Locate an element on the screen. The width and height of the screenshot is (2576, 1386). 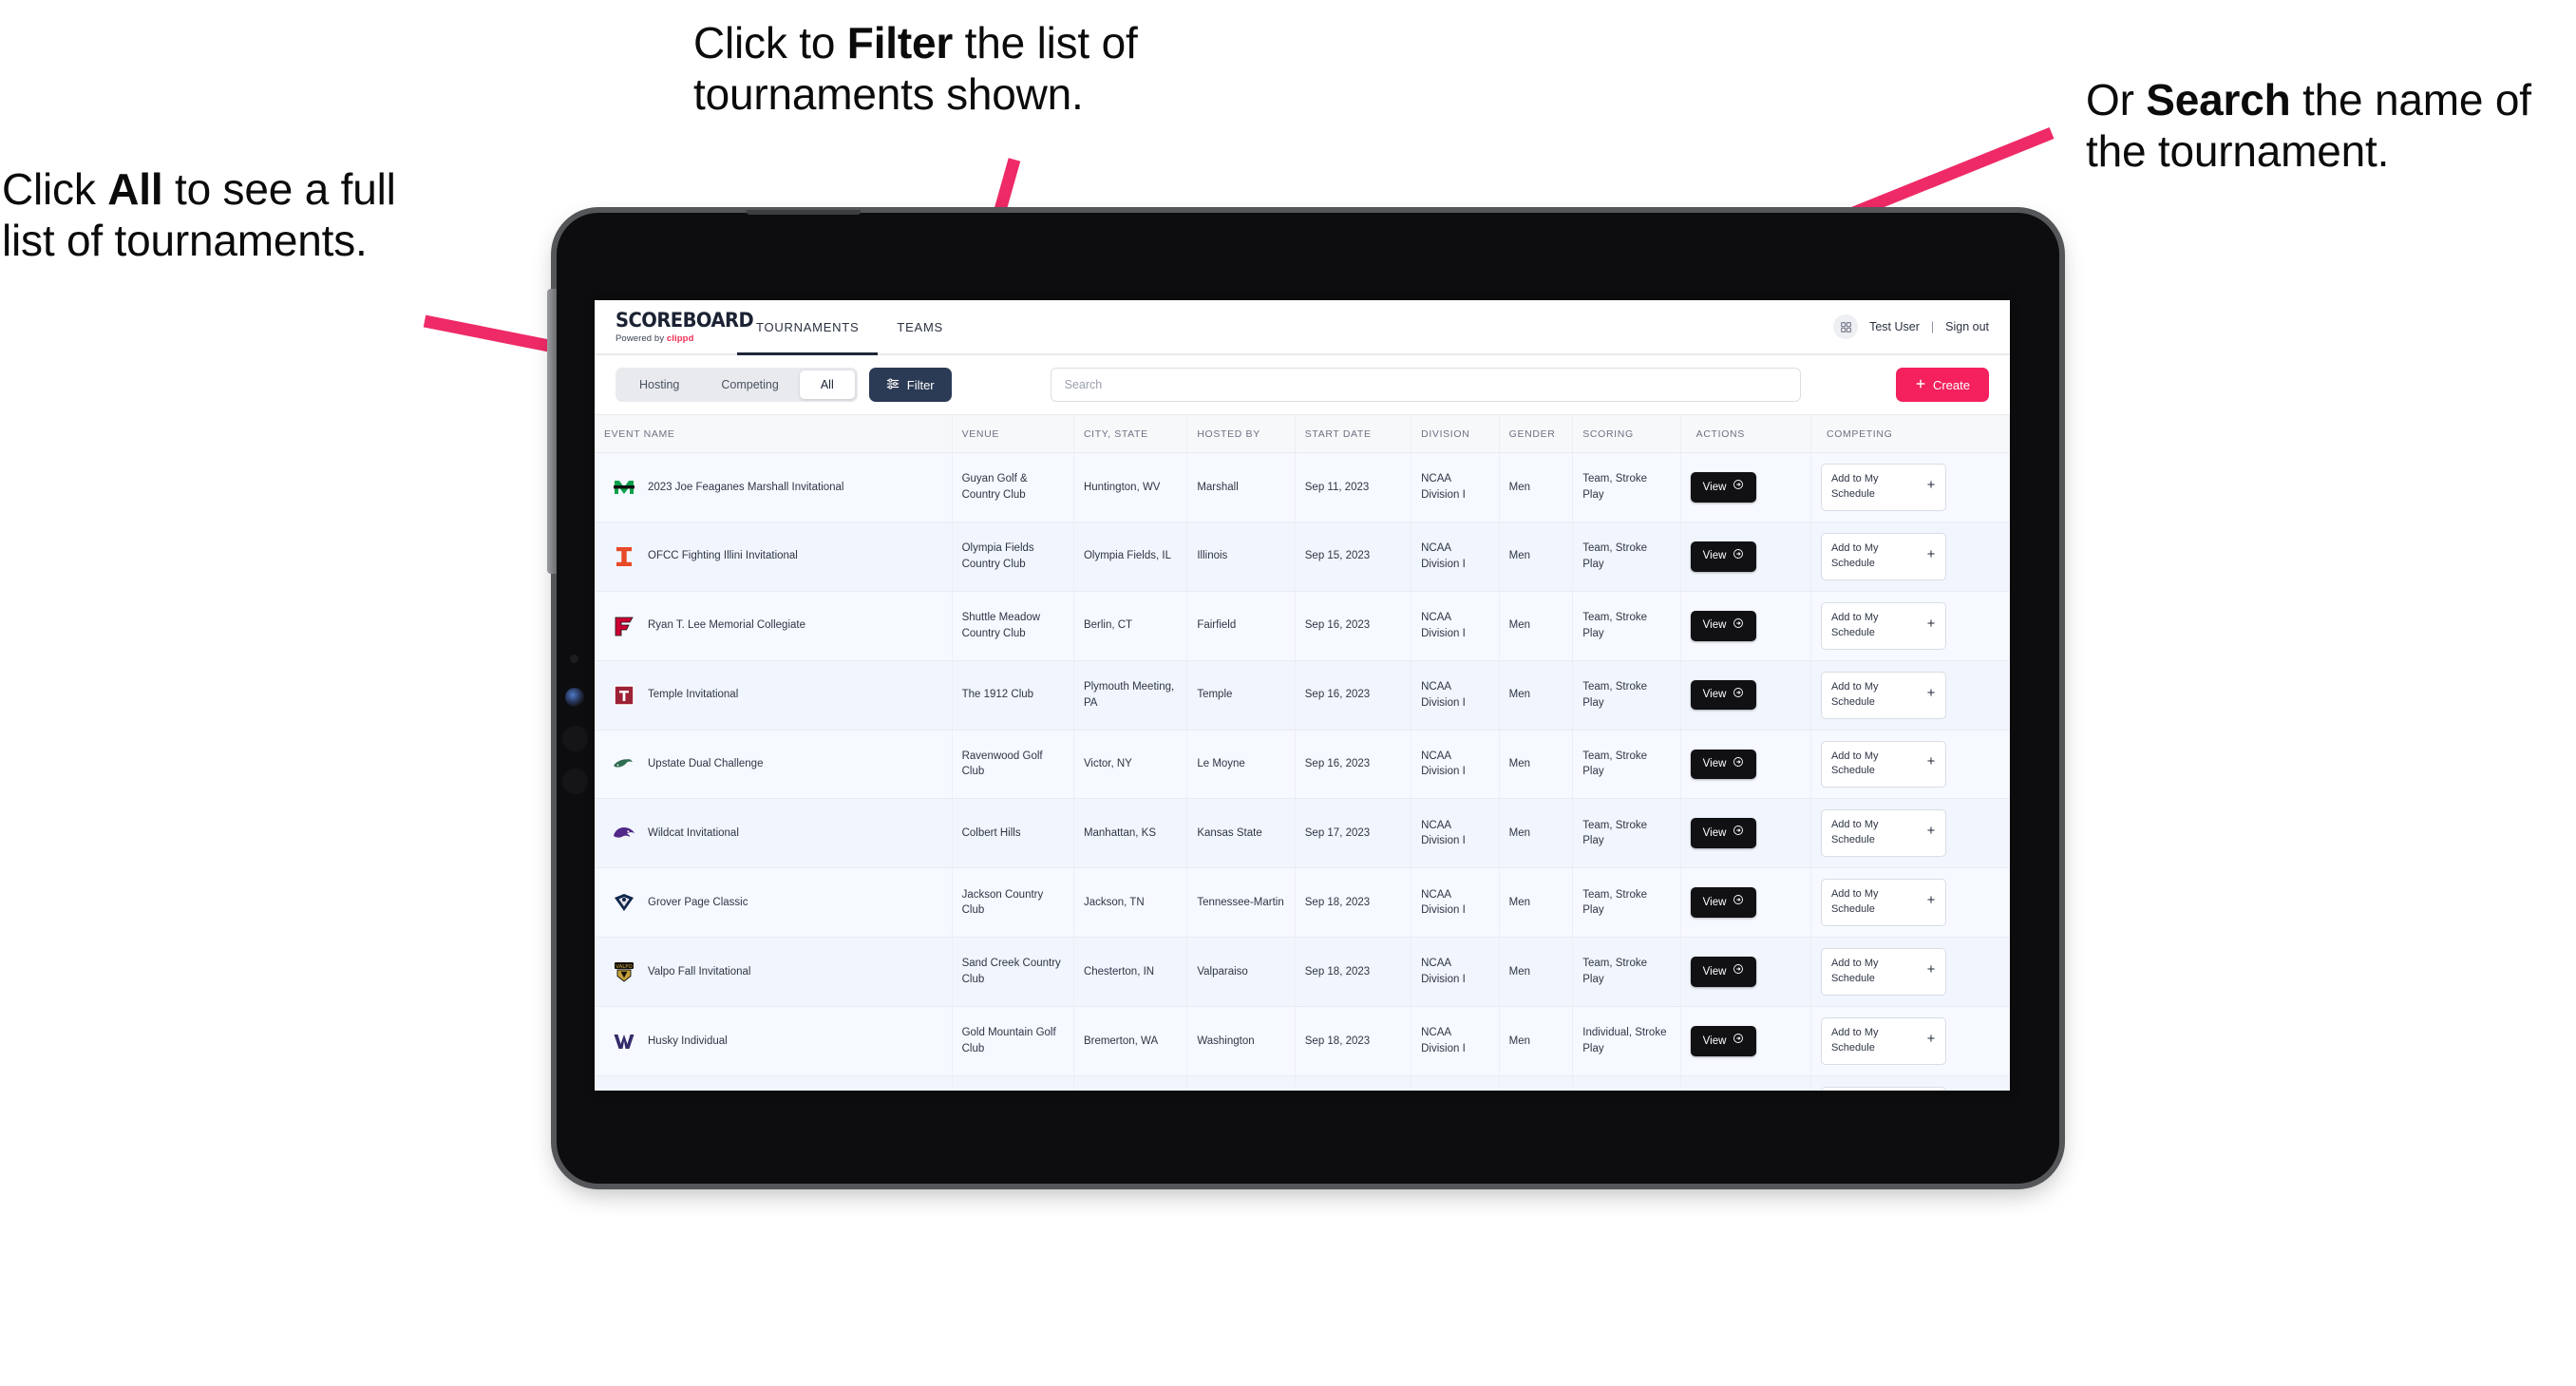
col-start-date: START DATE is located at coordinates (1353, 433).